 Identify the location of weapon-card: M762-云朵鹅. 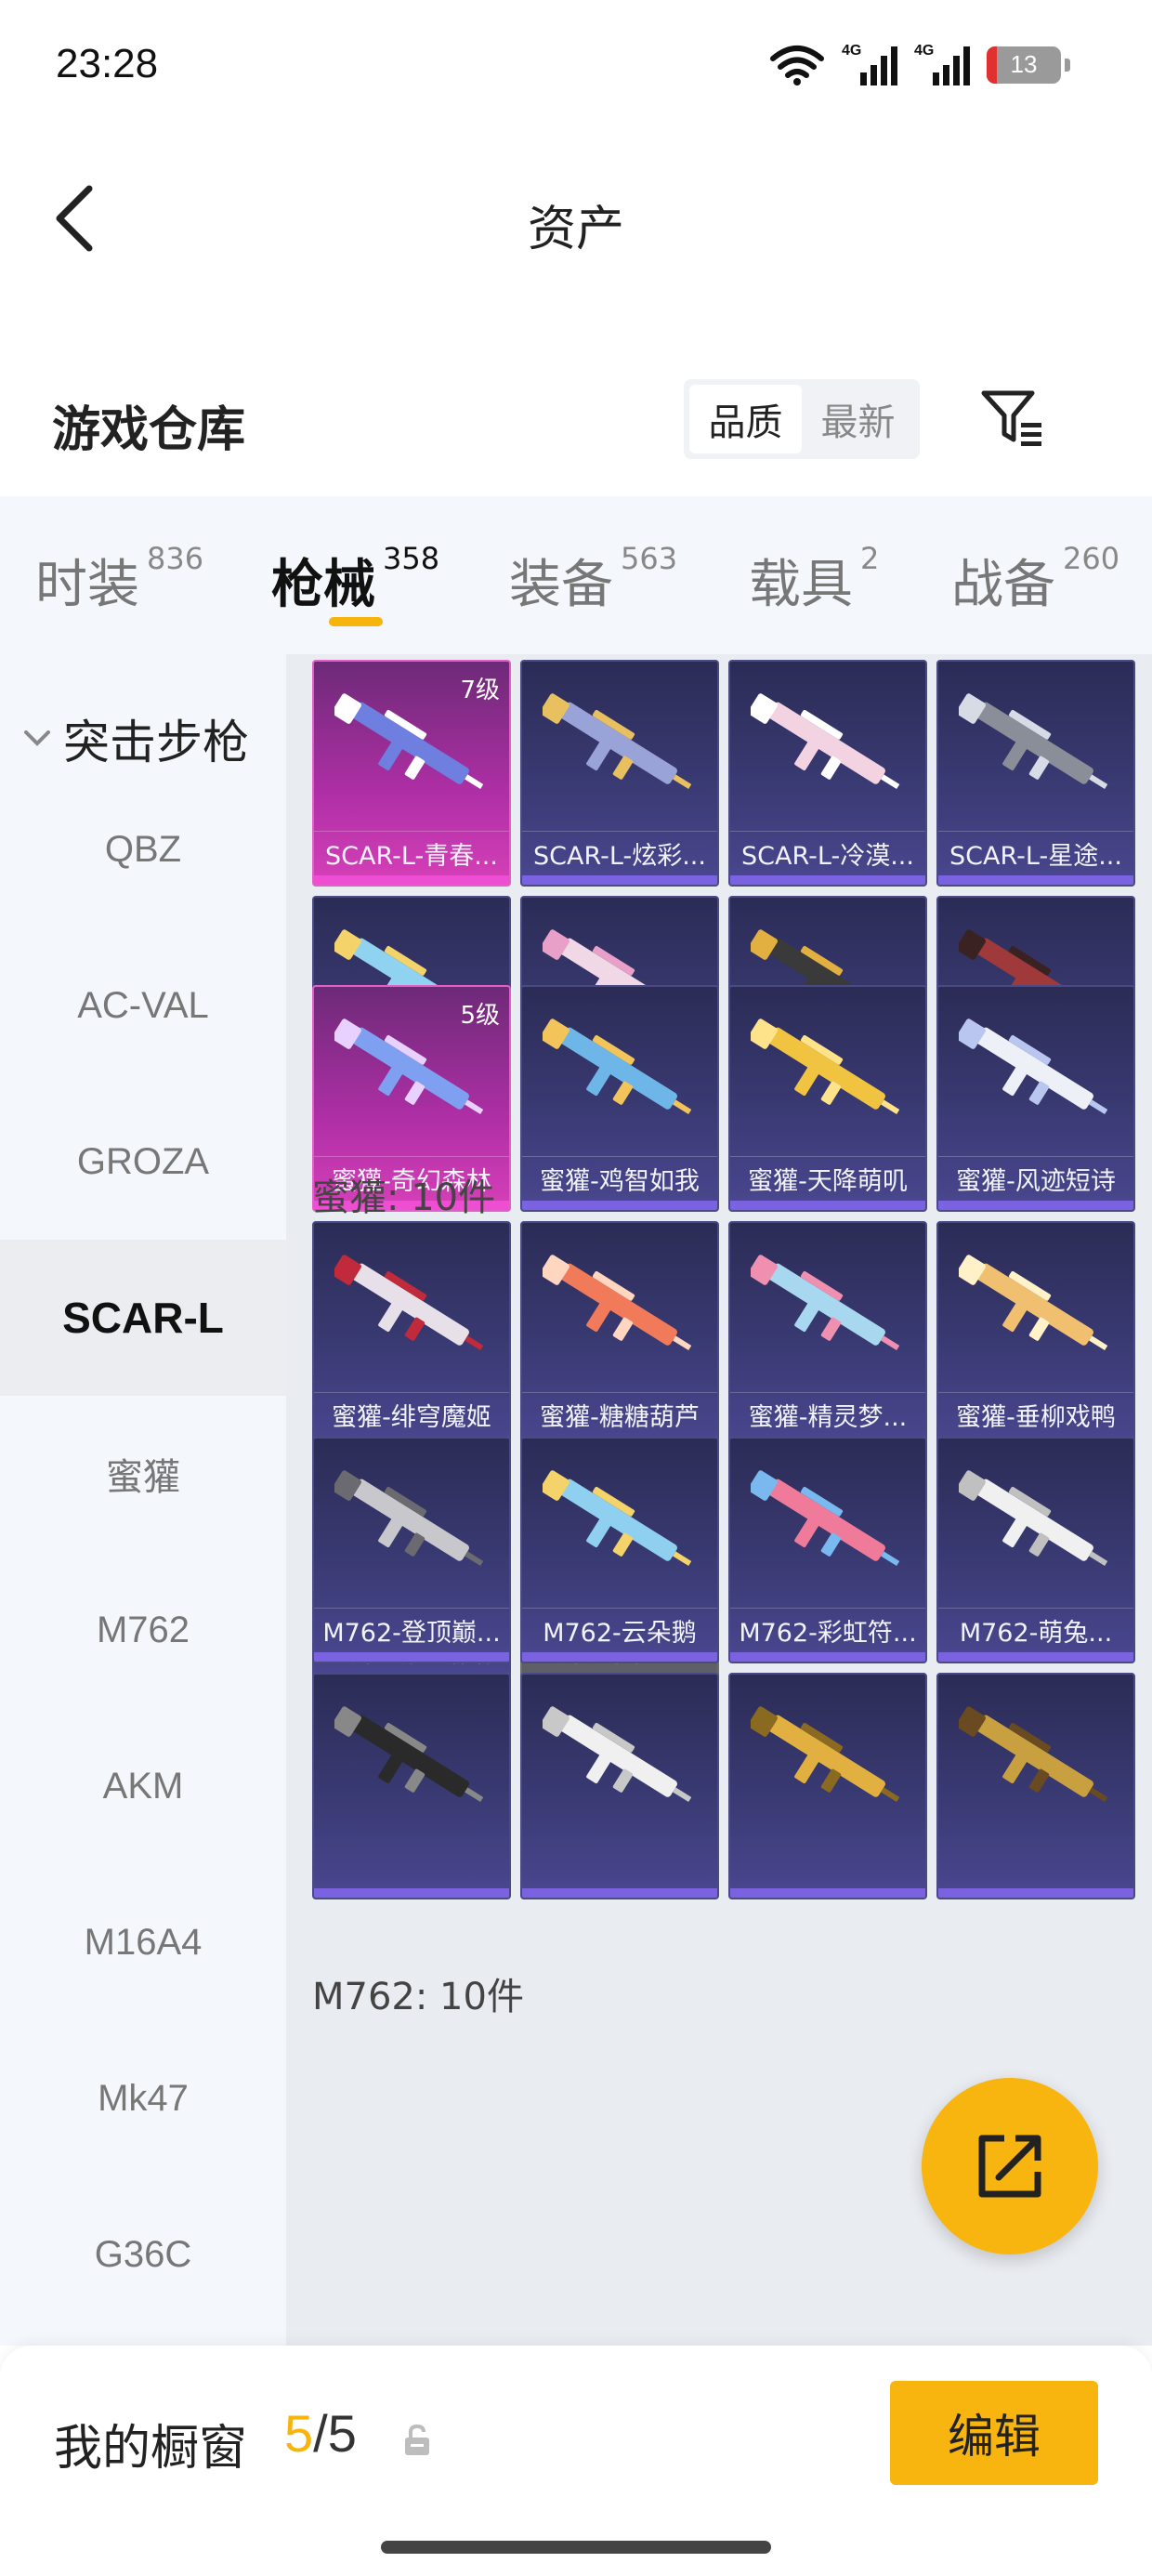
(619, 1550).